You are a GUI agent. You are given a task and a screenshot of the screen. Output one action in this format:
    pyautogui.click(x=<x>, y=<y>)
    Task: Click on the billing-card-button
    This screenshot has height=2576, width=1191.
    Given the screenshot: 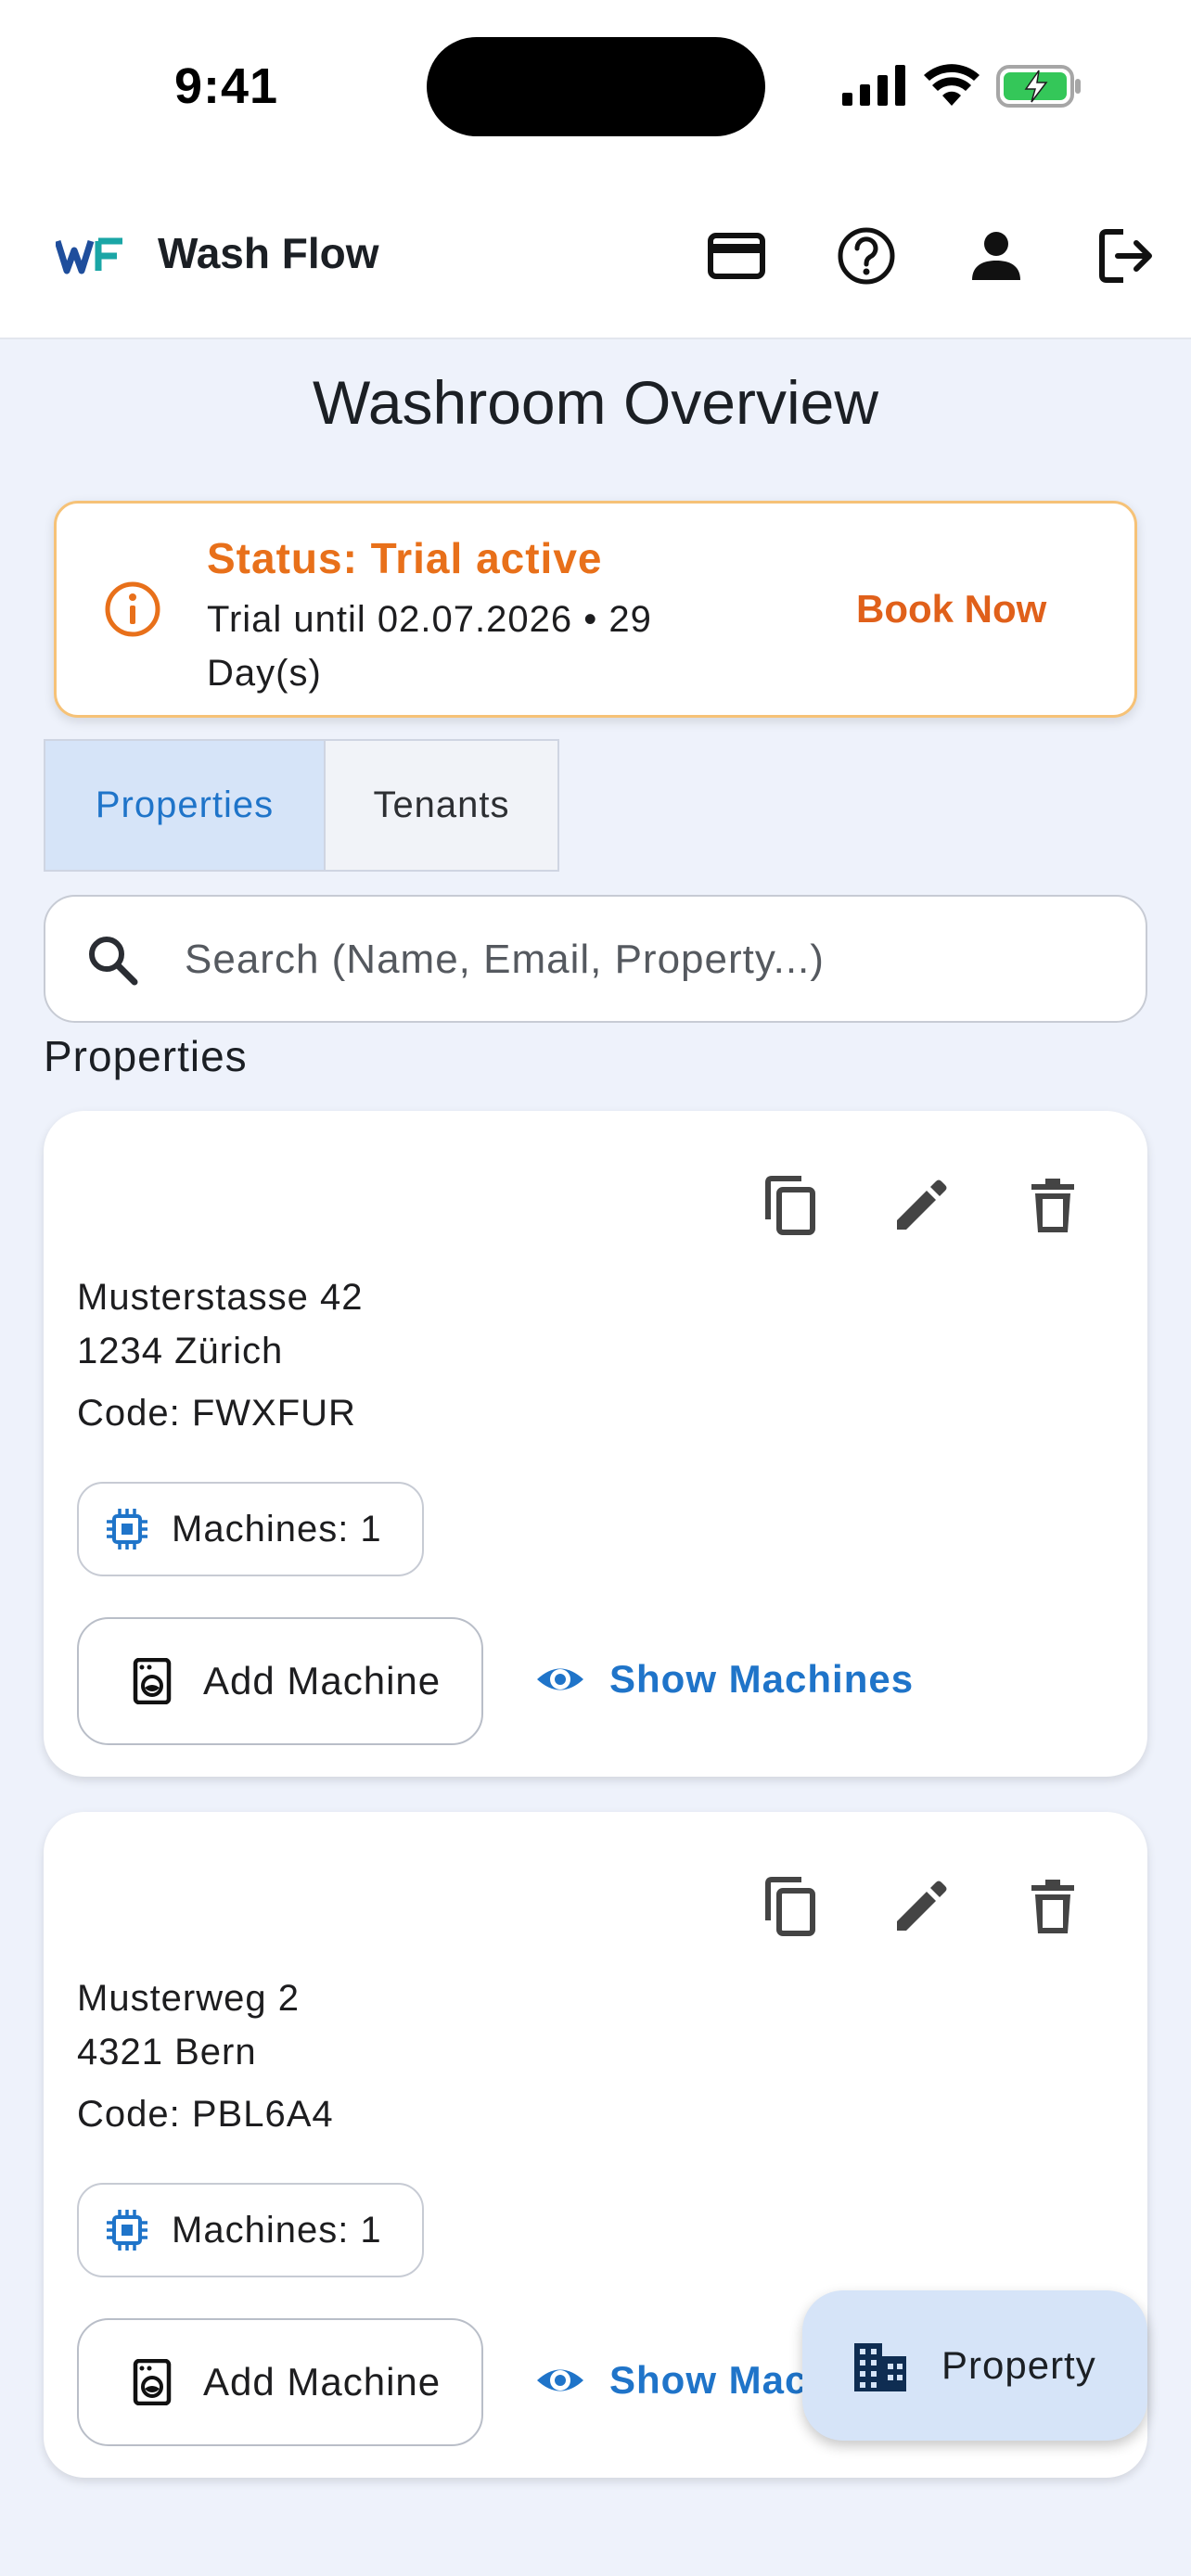 What is the action you would take?
    pyautogui.click(x=736, y=256)
    